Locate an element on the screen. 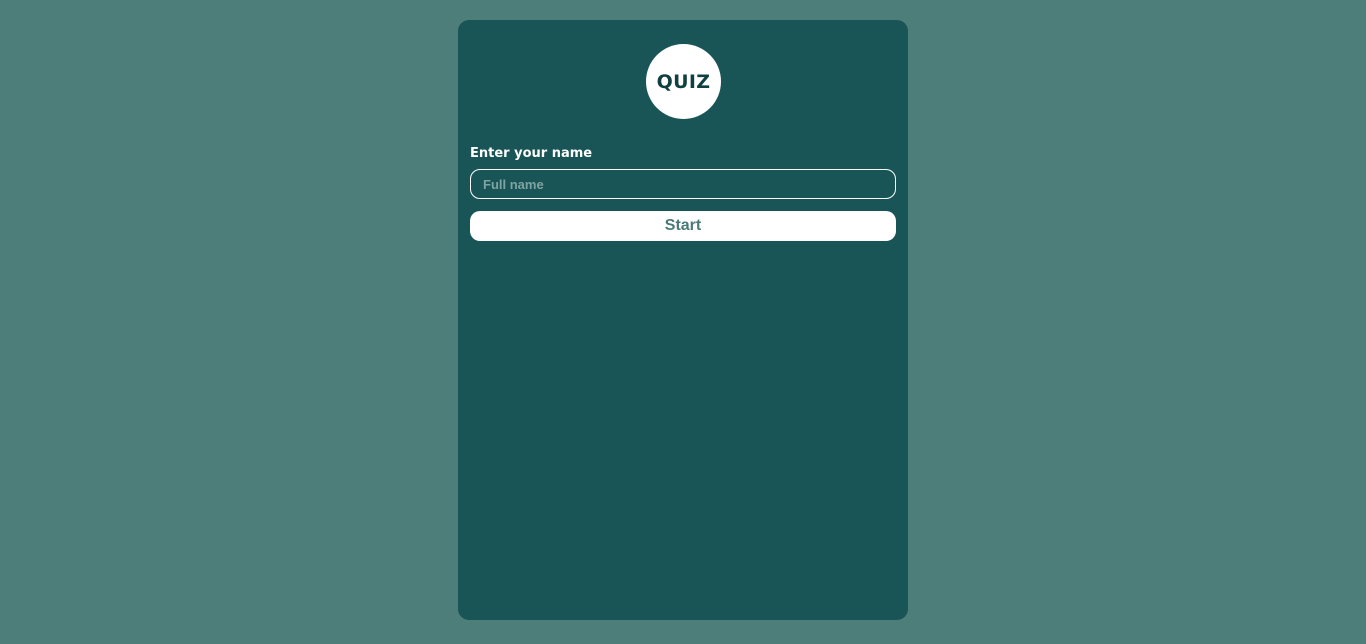  name-input is located at coordinates (683, 184).